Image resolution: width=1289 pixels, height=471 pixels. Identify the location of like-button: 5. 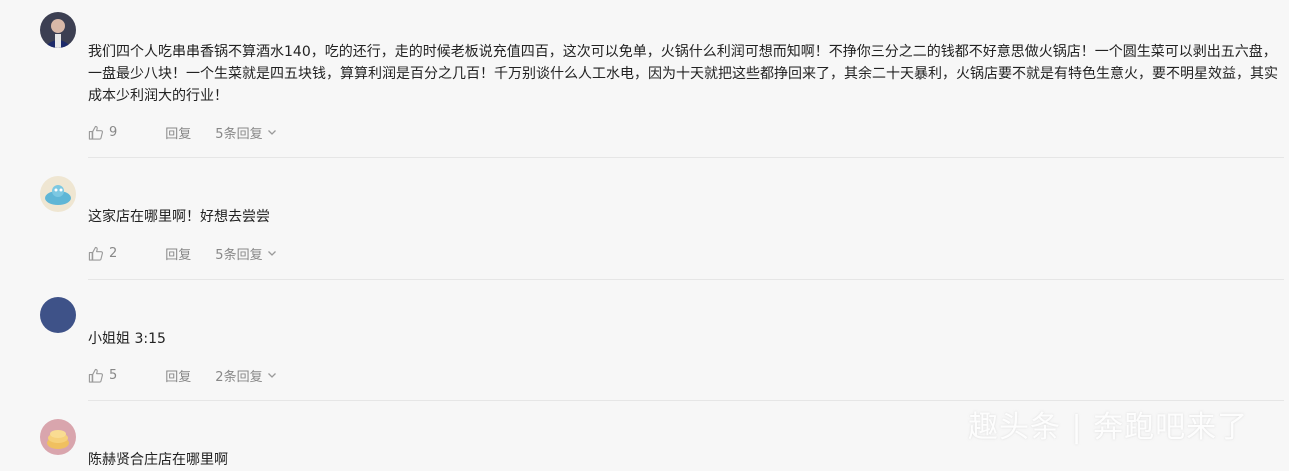
(102, 375).